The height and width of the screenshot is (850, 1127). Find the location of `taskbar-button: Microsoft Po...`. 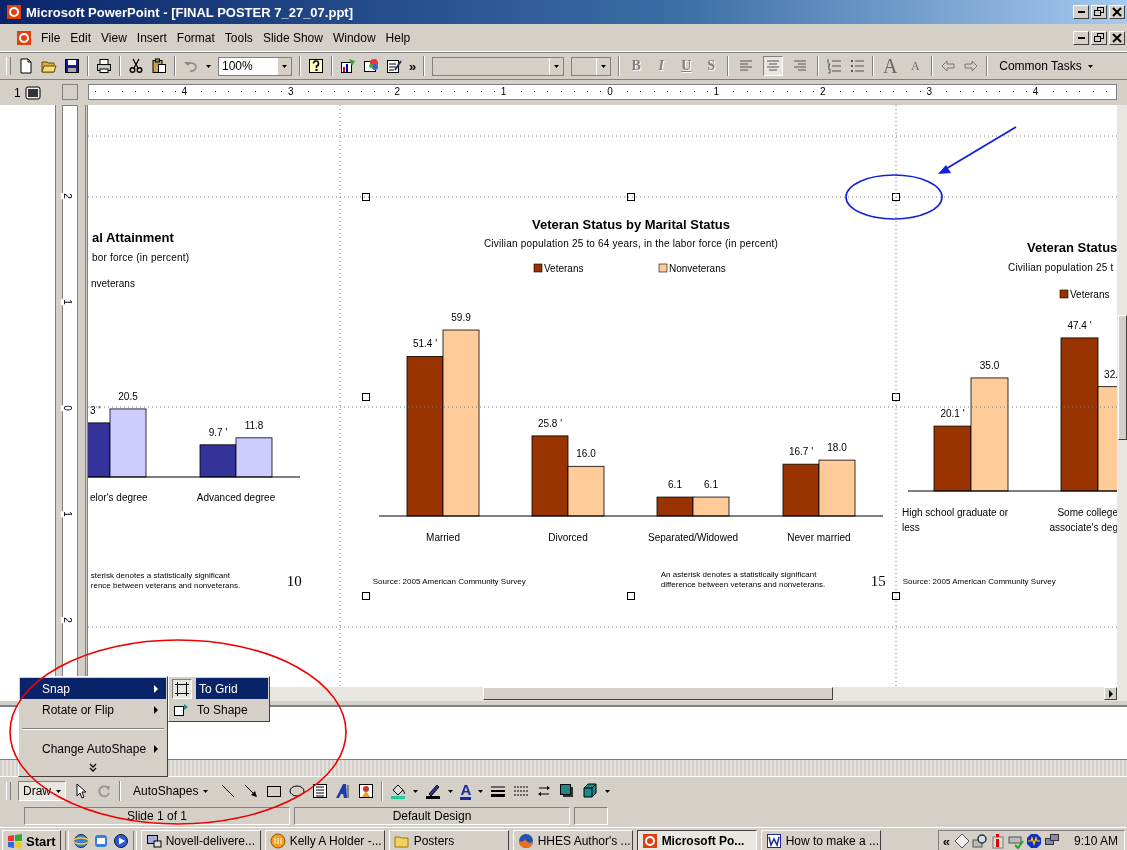

taskbar-button: Microsoft Po... is located at coordinates (696, 840).